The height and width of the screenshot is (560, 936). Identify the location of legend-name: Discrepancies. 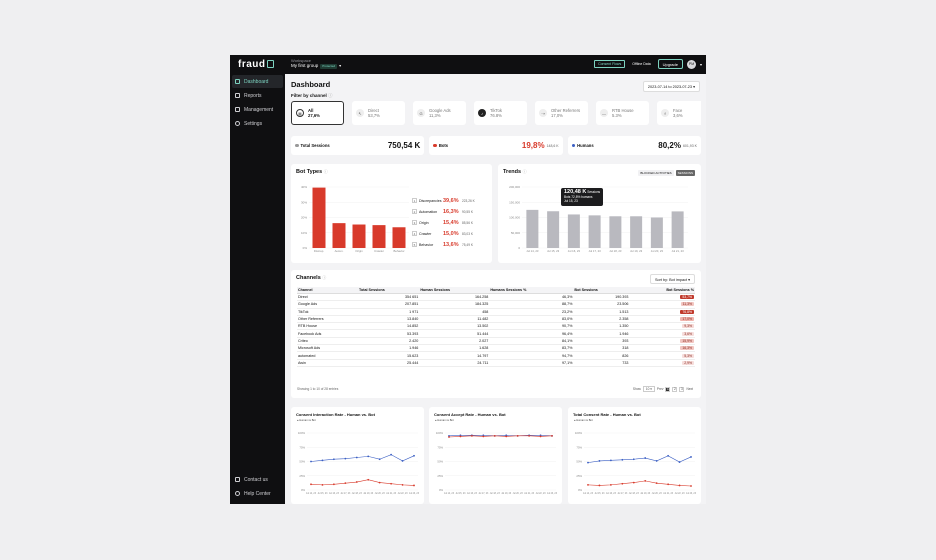
(430, 200).